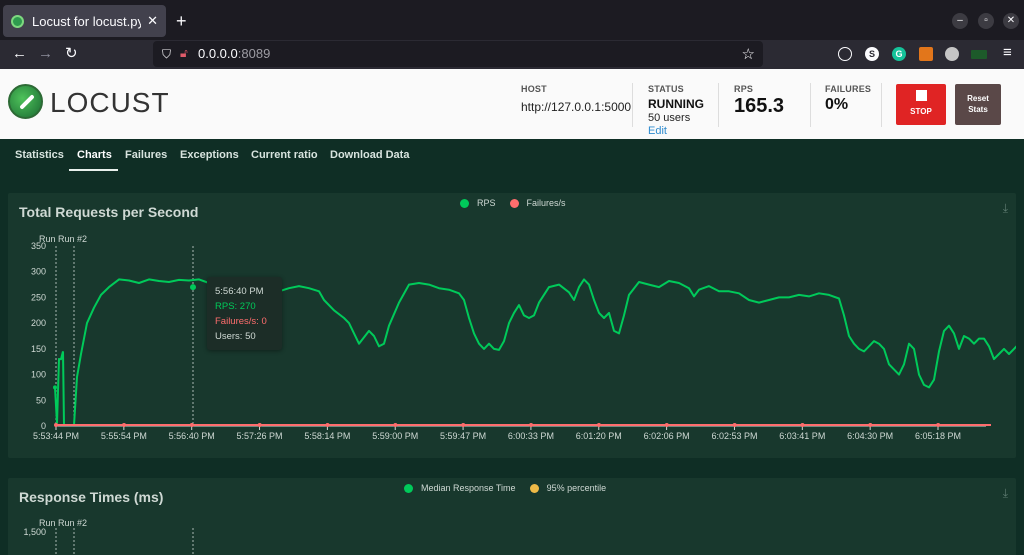 The image size is (1024, 555). Describe the element at coordinates (576, 107) in the screenshot. I see `host-value: http://127.0.0.1:5000` at that location.